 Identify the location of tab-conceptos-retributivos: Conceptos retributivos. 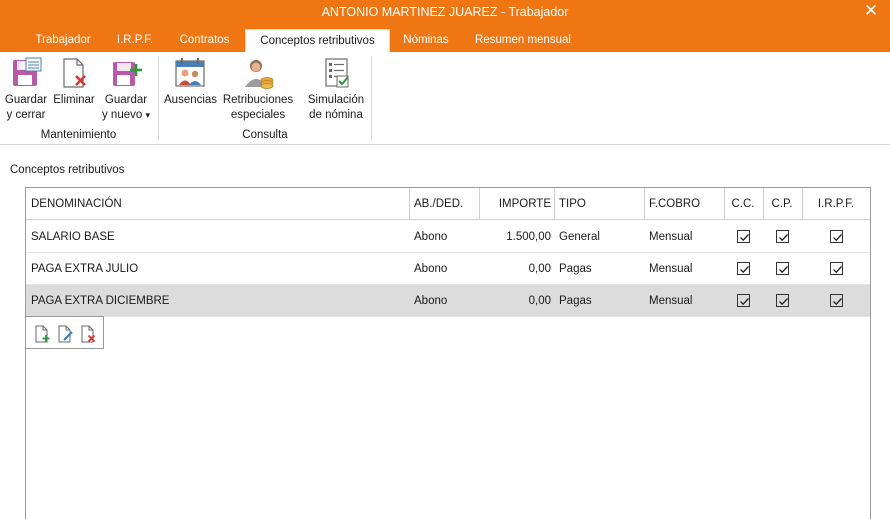
(317, 40).